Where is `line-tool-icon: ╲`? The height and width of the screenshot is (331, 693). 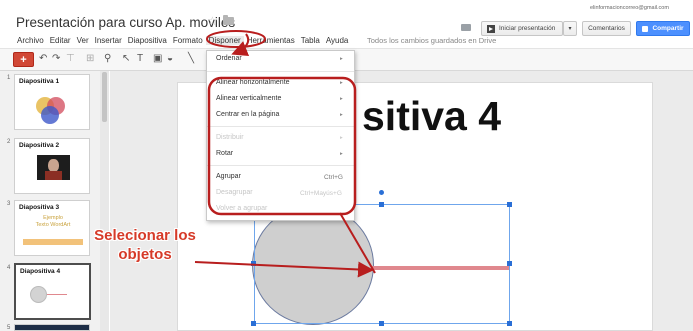
line-tool-icon: ╲ is located at coordinates (191, 58).